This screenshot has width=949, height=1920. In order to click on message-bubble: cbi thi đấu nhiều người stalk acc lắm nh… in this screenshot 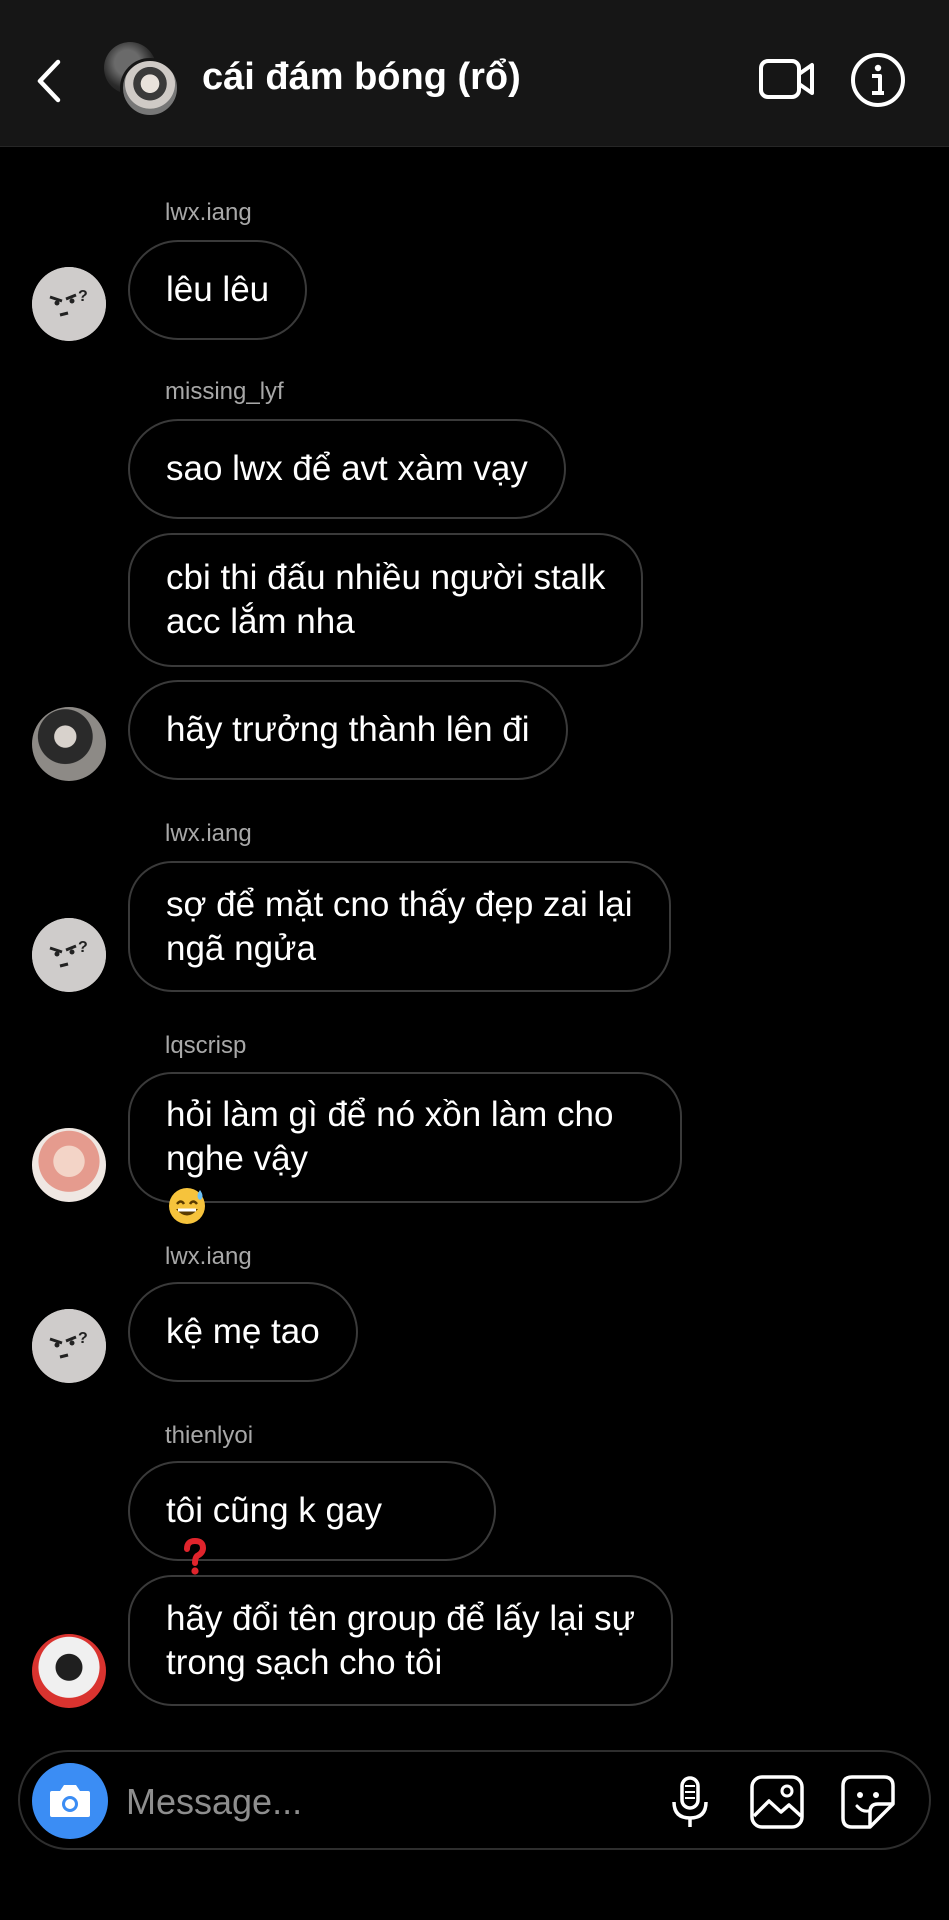, I will do `click(386, 600)`.